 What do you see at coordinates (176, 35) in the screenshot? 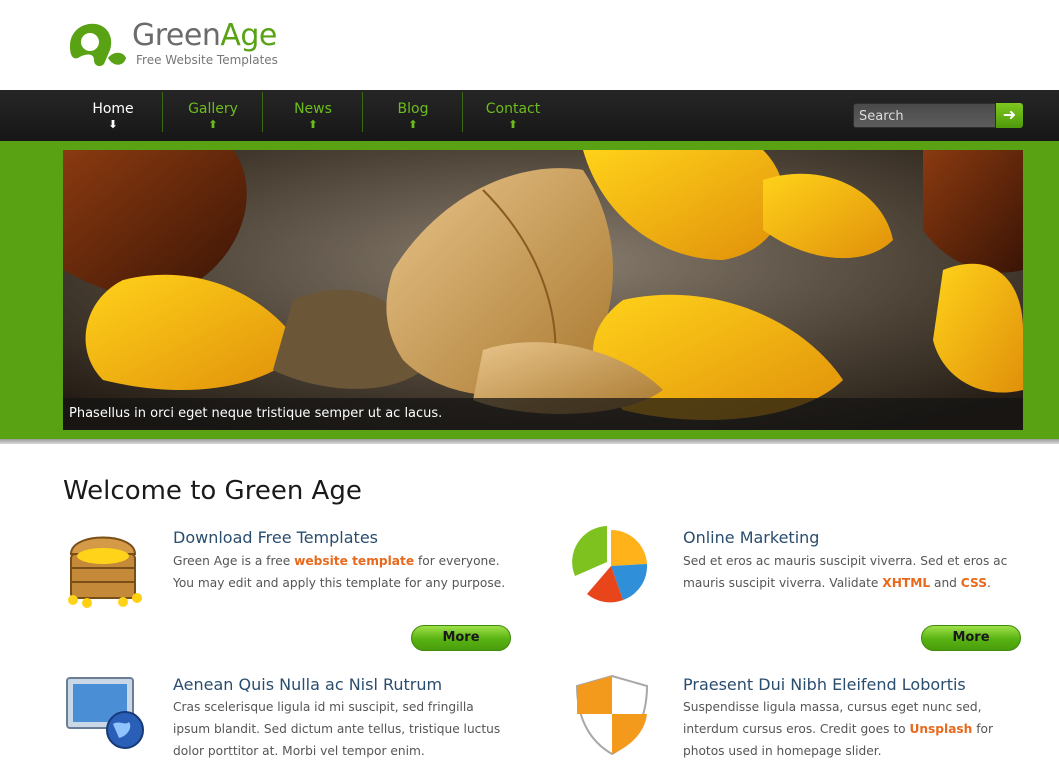
I see `site-title-part1: Green` at bounding box center [176, 35].